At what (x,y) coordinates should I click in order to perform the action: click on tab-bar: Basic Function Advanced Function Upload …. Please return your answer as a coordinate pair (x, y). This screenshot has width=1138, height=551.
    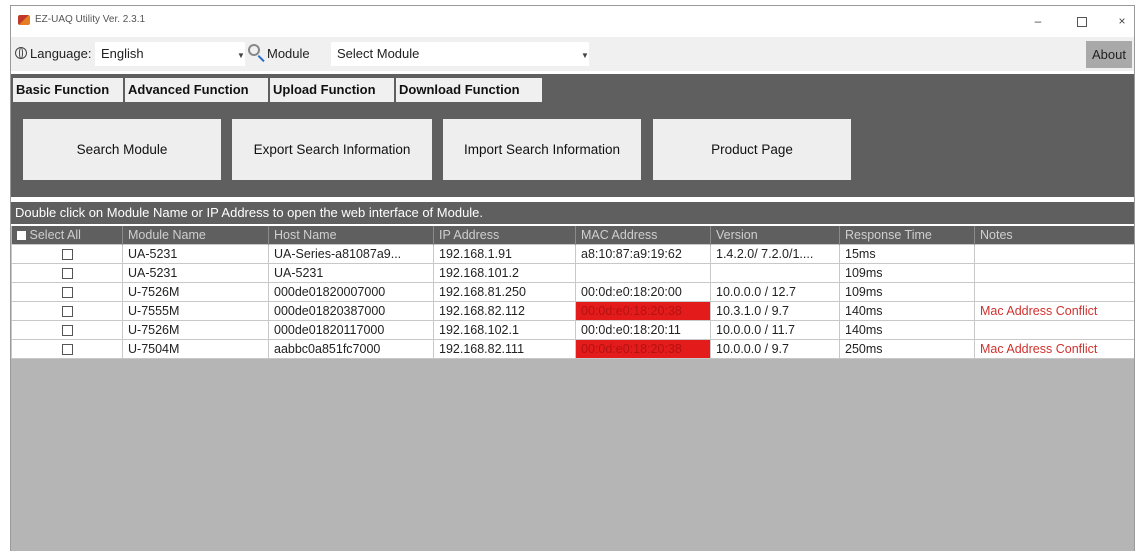
    Looking at the image, I should click on (572, 88).